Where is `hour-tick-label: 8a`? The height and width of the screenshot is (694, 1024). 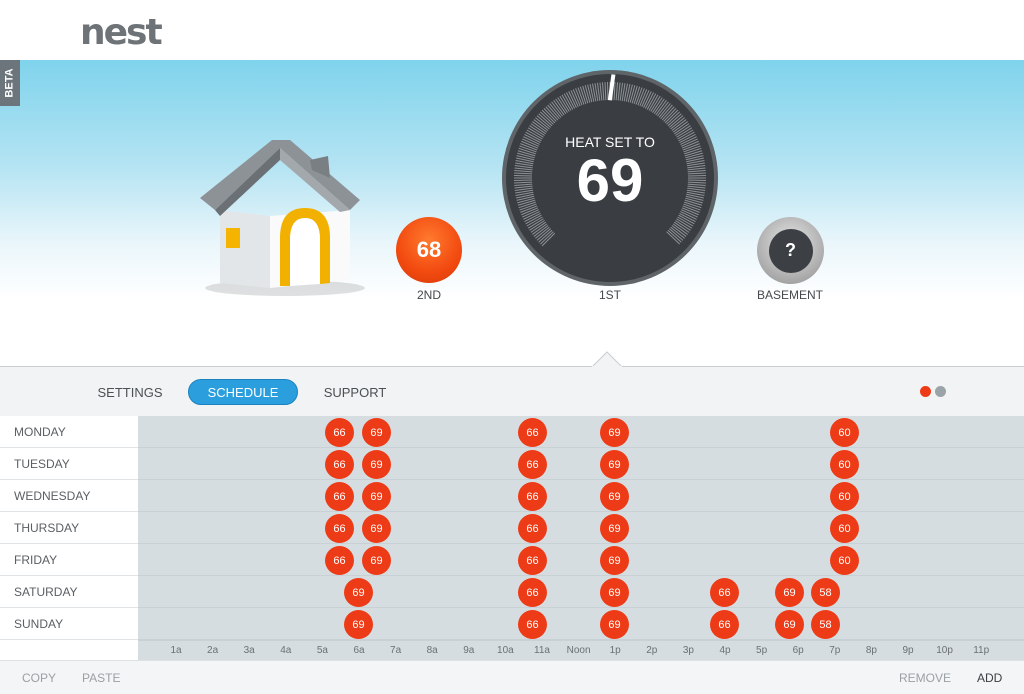 hour-tick-label: 8a is located at coordinates (432, 650).